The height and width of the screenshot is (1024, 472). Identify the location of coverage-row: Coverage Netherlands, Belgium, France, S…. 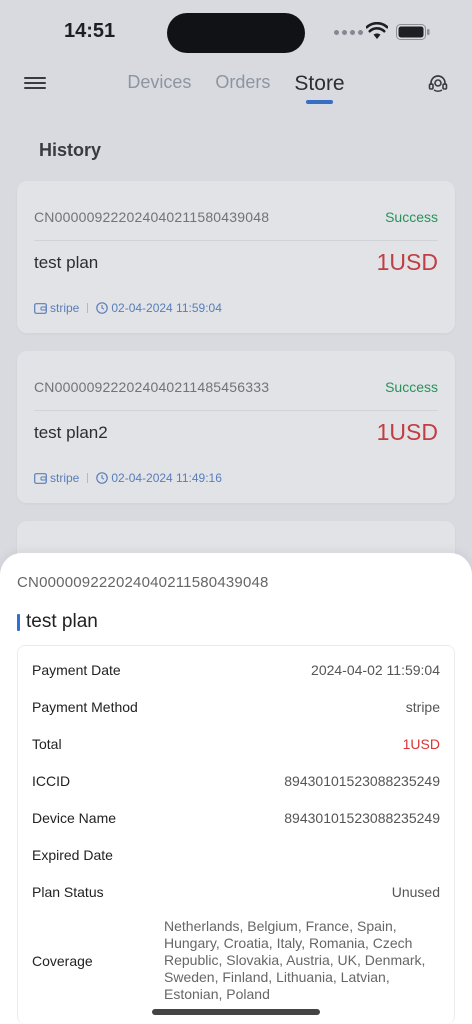
(236, 960).